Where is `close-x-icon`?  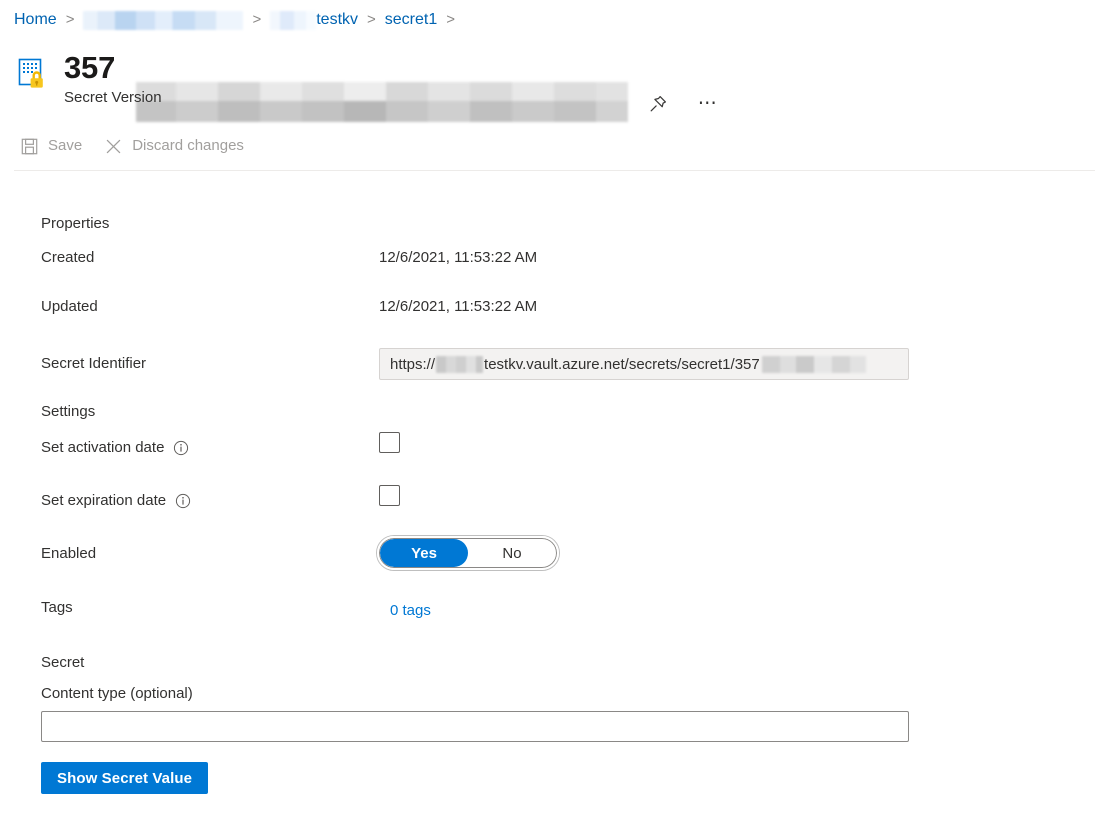
close-x-icon is located at coordinates (113, 146).